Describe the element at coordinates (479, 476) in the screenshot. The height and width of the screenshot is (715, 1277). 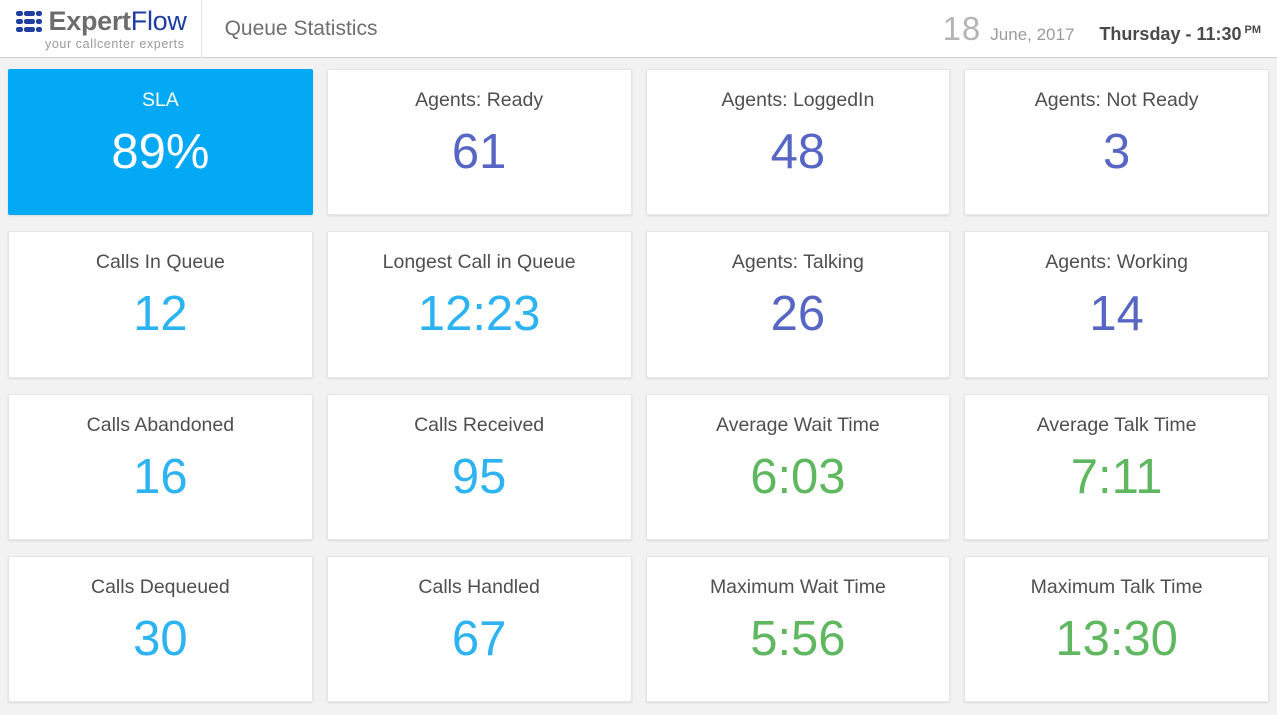
I see `stat-tile-value: 95` at that location.